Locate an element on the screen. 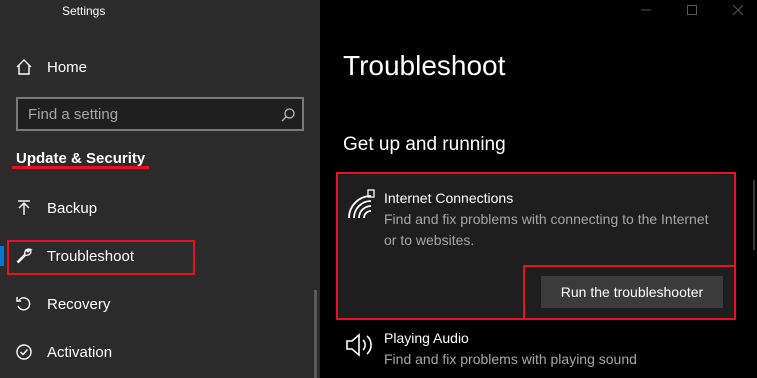 This screenshot has width=757, height=378. sidebar-item-label: Home is located at coordinates (67, 67).